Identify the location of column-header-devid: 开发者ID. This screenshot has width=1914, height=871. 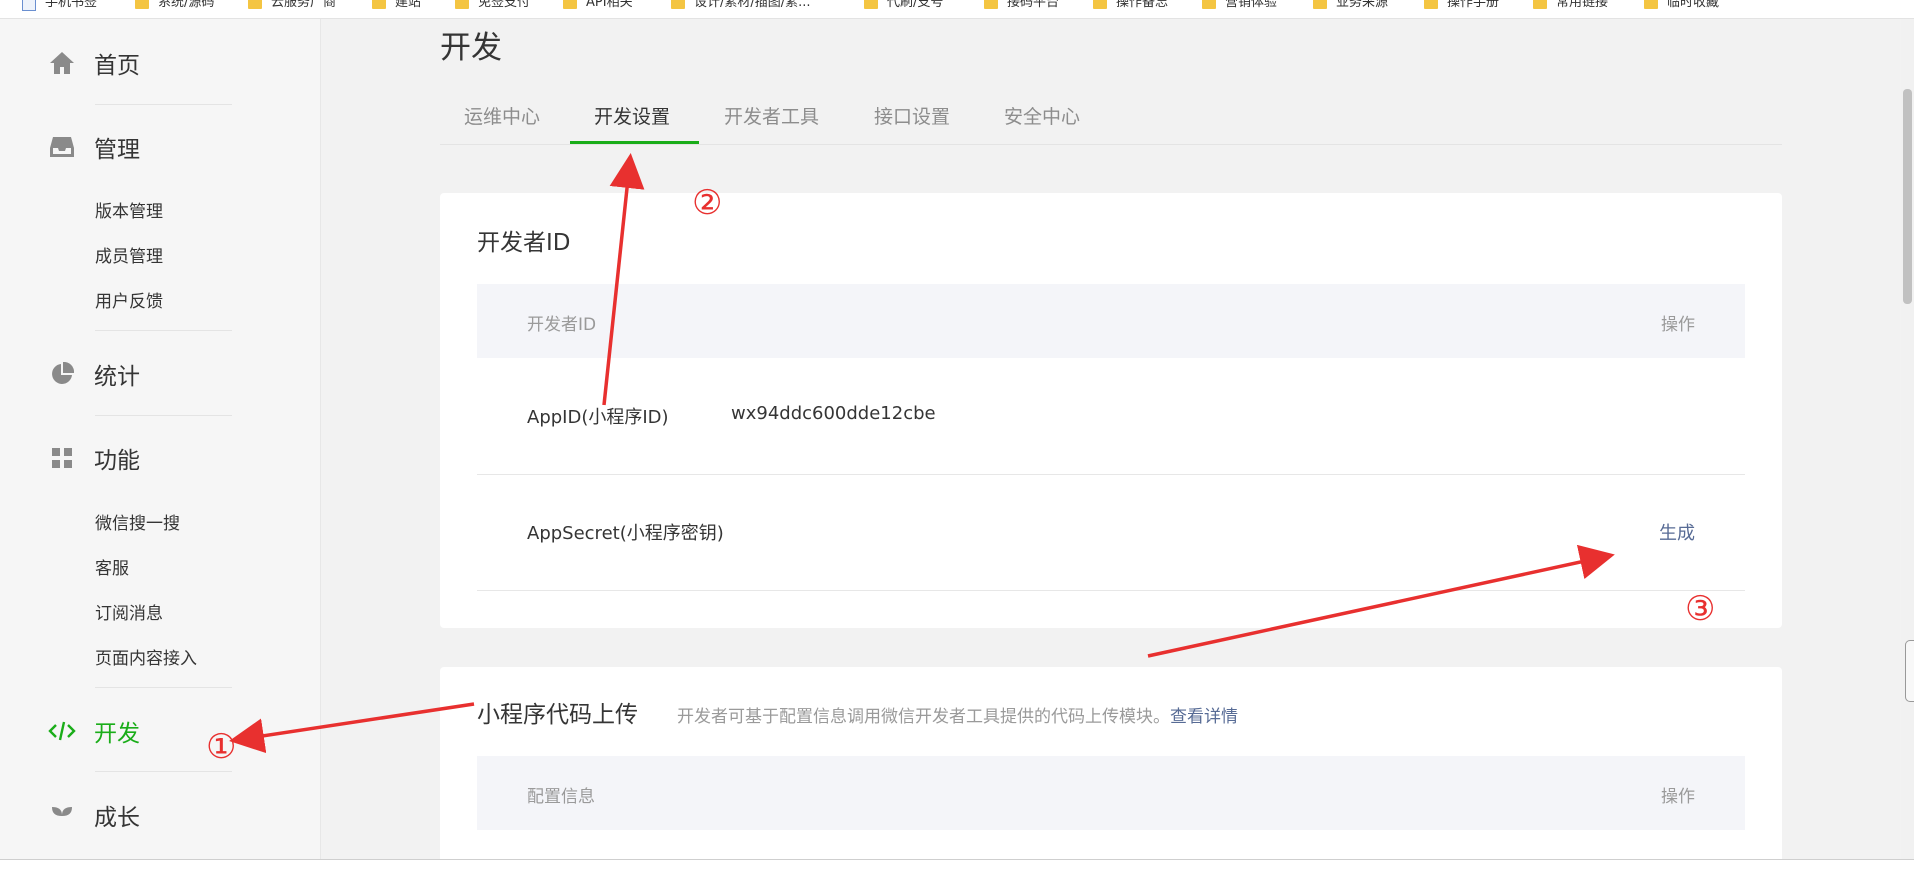
(562, 325).